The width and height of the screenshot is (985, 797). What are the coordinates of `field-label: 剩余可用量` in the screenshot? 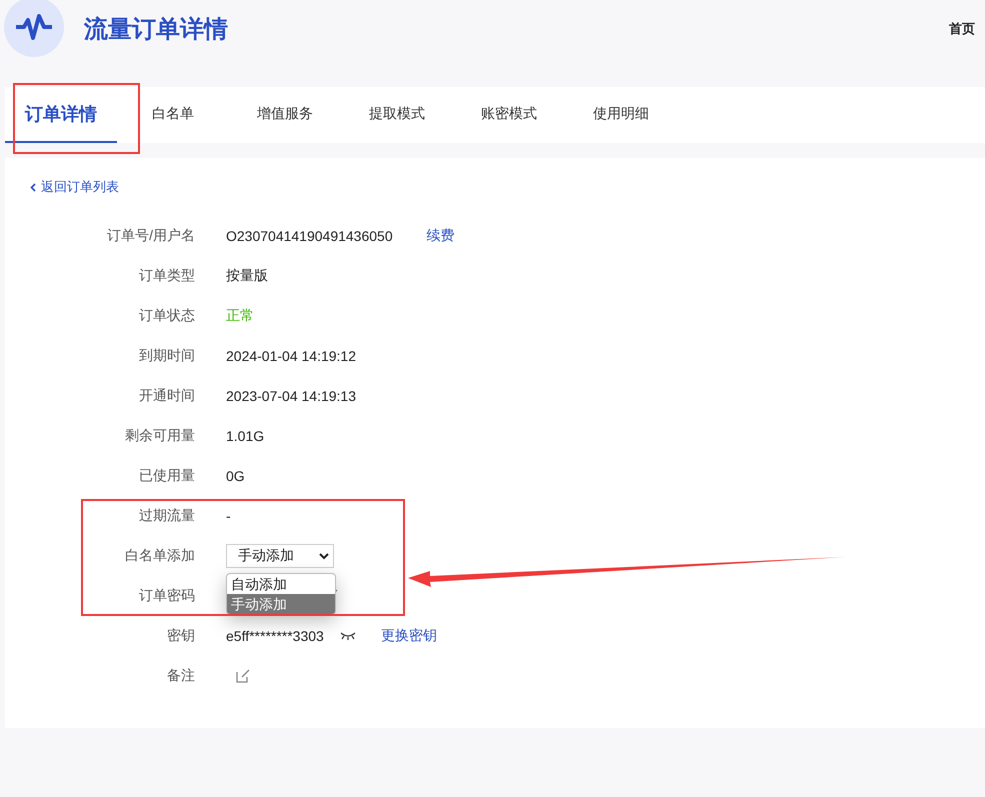 It's located at (159, 436).